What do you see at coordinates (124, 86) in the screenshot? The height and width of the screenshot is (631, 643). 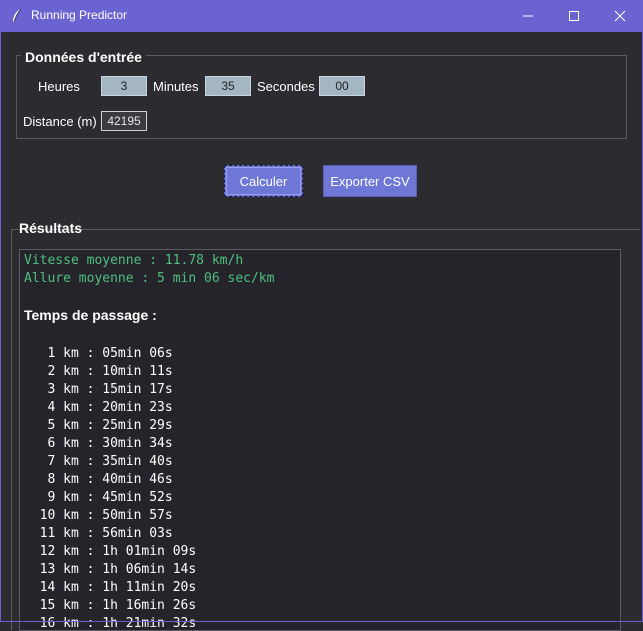 I see `hours-input: 3` at bounding box center [124, 86].